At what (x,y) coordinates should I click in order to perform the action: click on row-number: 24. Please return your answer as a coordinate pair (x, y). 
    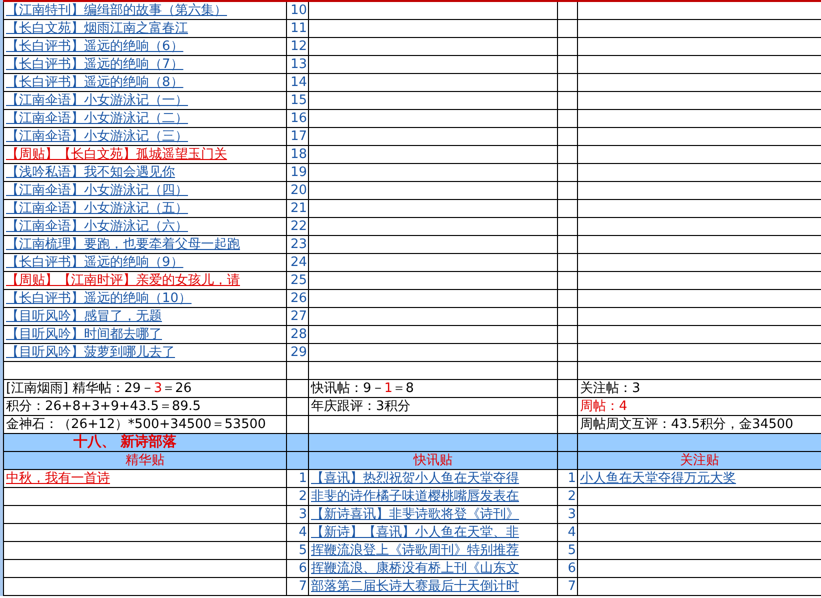
    Looking at the image, I should click on (298, 262).